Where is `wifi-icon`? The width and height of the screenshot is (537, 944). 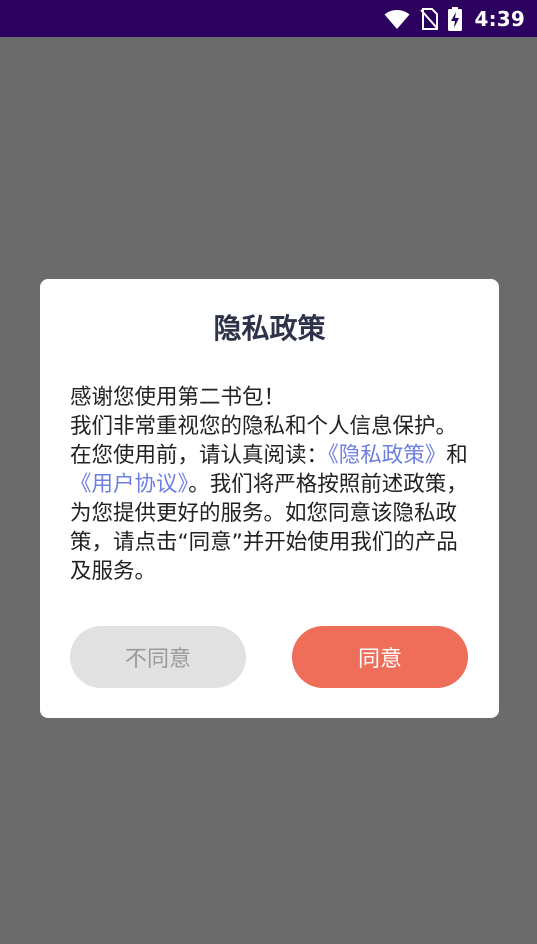
wifi-icon is located at coordinates (397, 19).